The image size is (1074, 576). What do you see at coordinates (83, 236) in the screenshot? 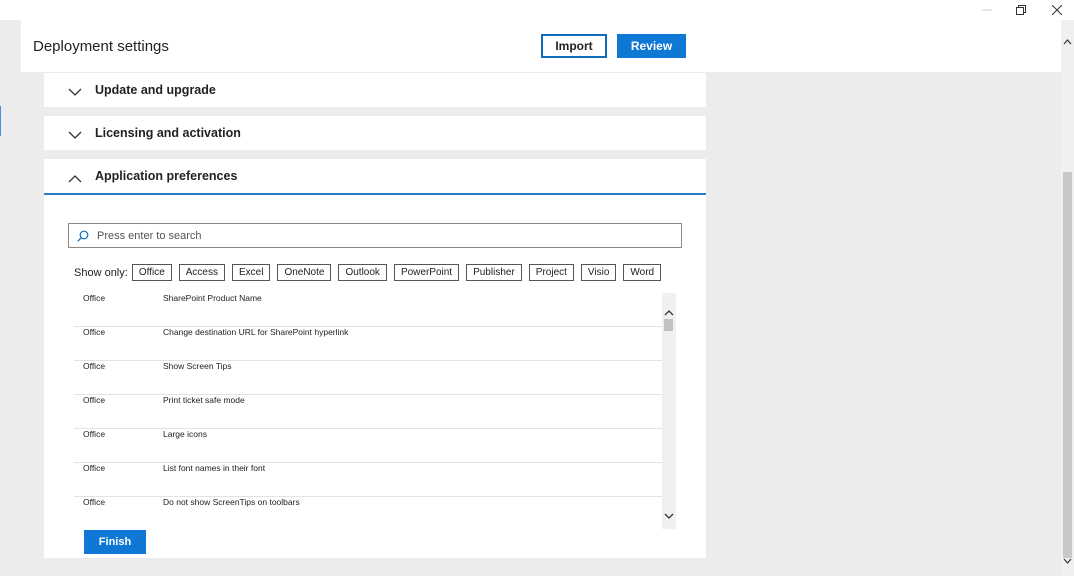
I see `search-icon` at bounding box center [83, 236].